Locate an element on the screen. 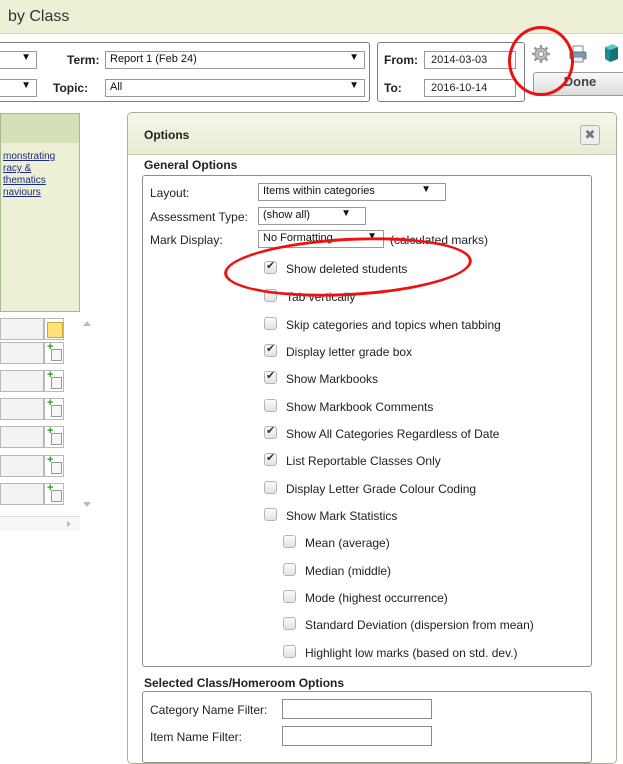 The image size is (623, 764). grade-cell is located at coordinates (54, 329).